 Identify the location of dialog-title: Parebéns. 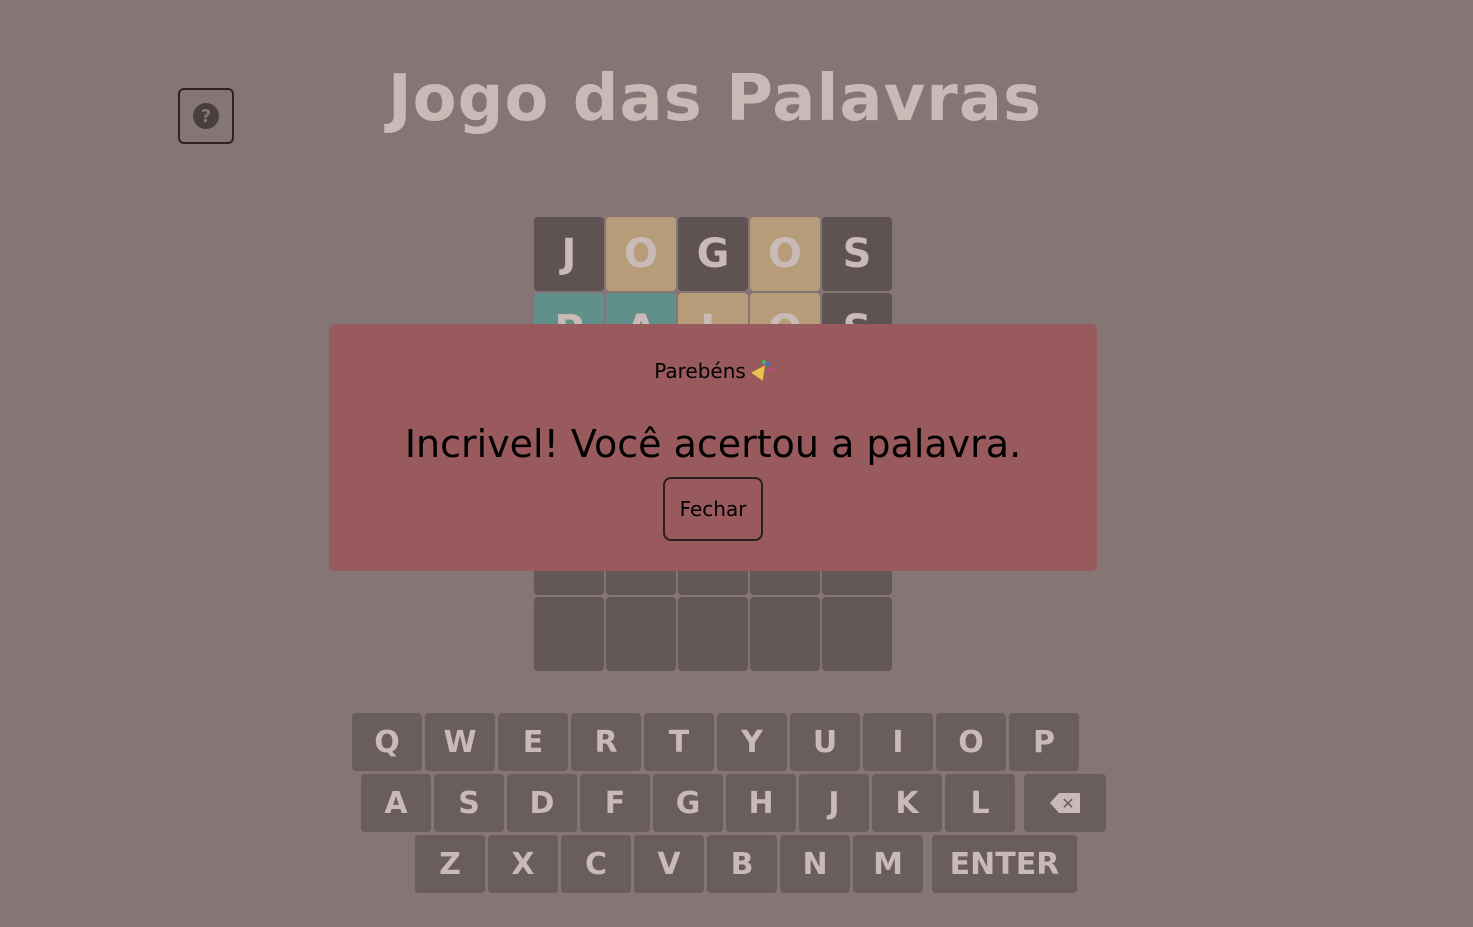
(713, 371).